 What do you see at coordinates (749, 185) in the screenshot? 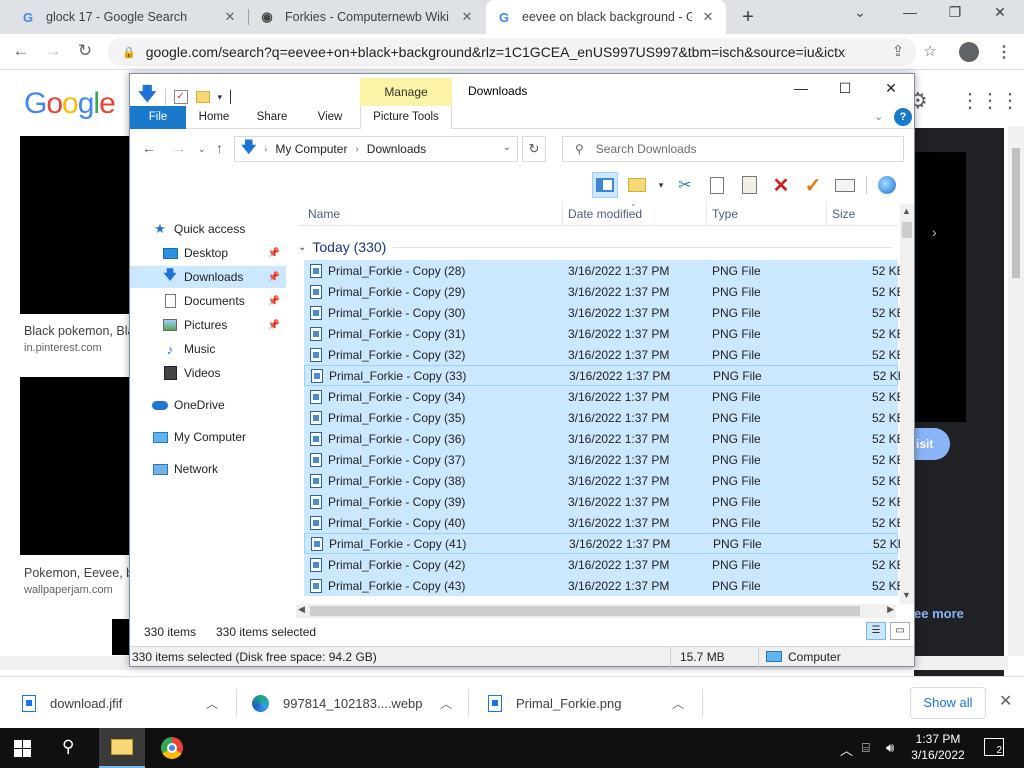
I see `paste-button` at bounding box center [749, 185].